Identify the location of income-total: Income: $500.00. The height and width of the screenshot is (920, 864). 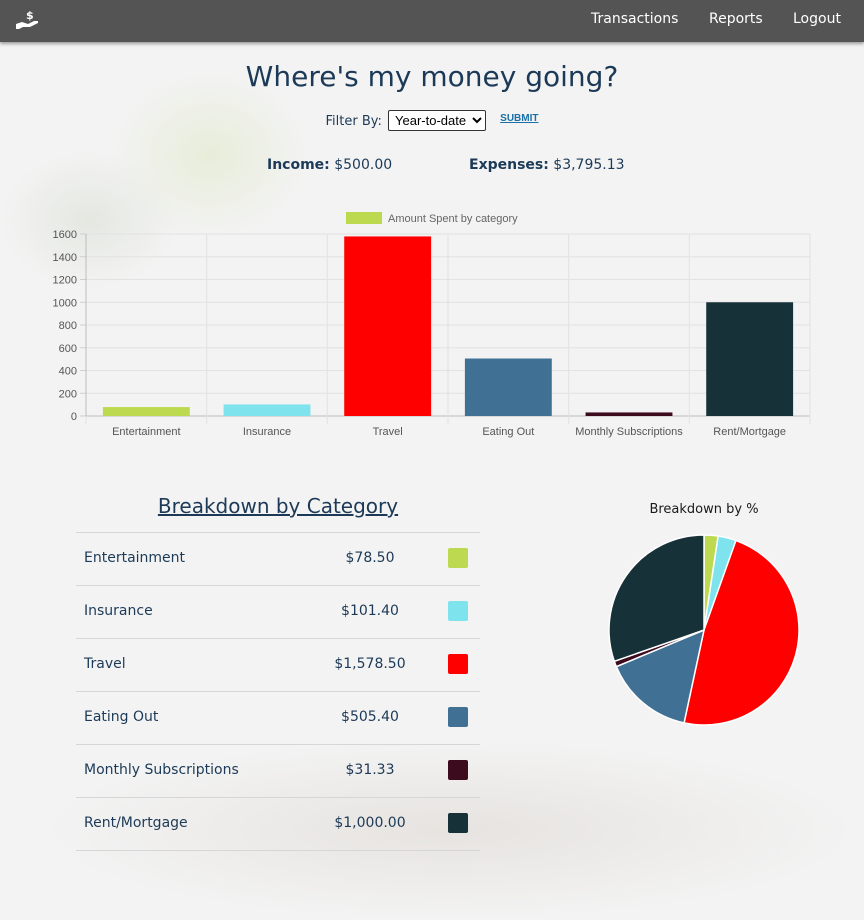
(329, 165).